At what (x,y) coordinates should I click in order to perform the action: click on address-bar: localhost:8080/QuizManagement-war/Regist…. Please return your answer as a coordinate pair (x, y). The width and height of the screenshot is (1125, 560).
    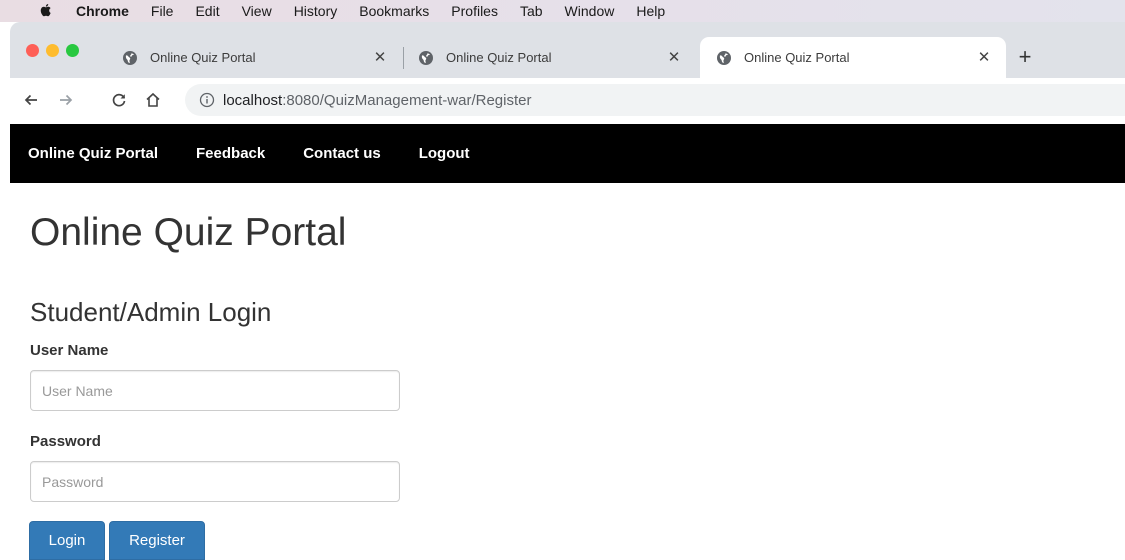
    Looking at the image, I should click on (655, 100).